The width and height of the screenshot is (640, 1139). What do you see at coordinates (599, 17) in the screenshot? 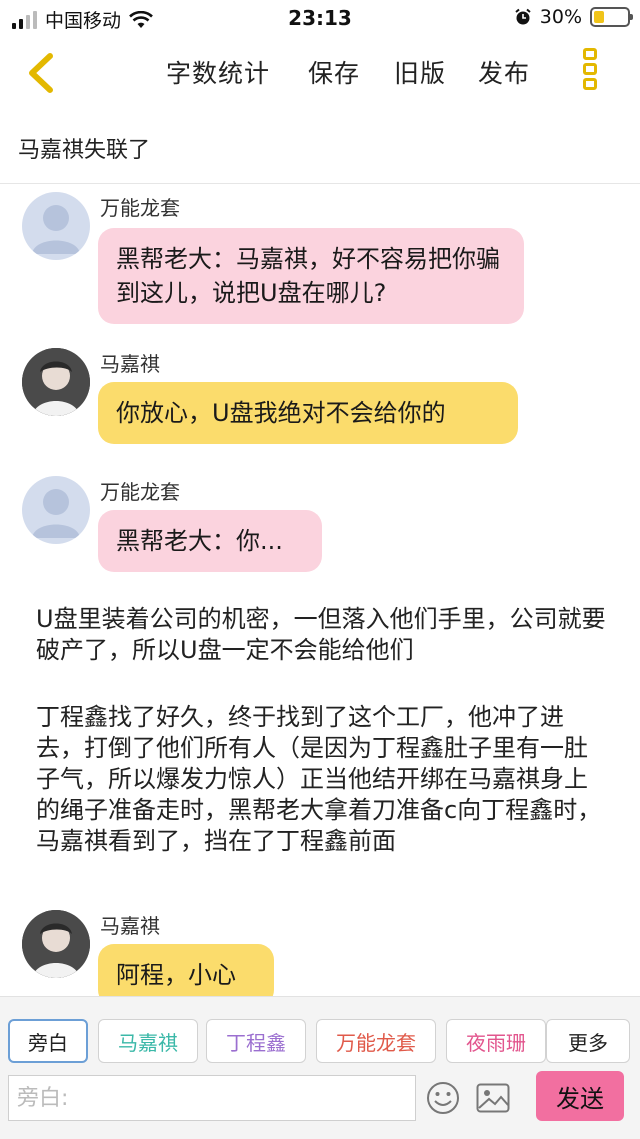
I see `battery-level` at bounding box center [599, 17].